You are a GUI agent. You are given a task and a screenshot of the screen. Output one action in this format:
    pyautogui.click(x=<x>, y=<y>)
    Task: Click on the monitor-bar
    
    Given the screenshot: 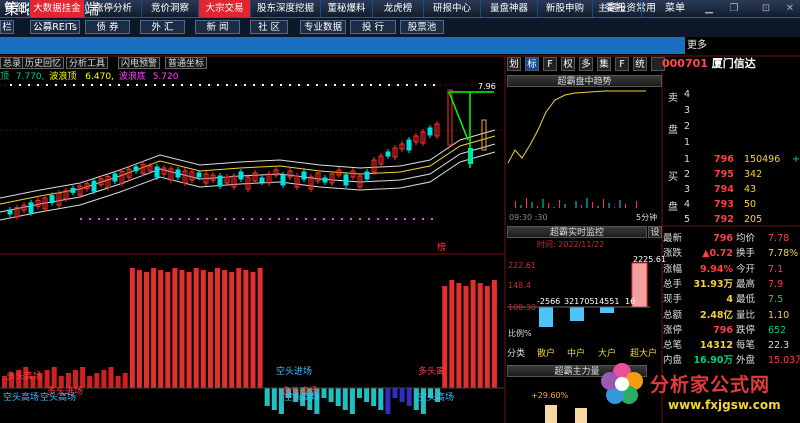 What is the action you would take?
    pyautogui.click(x=577, y=314)
    